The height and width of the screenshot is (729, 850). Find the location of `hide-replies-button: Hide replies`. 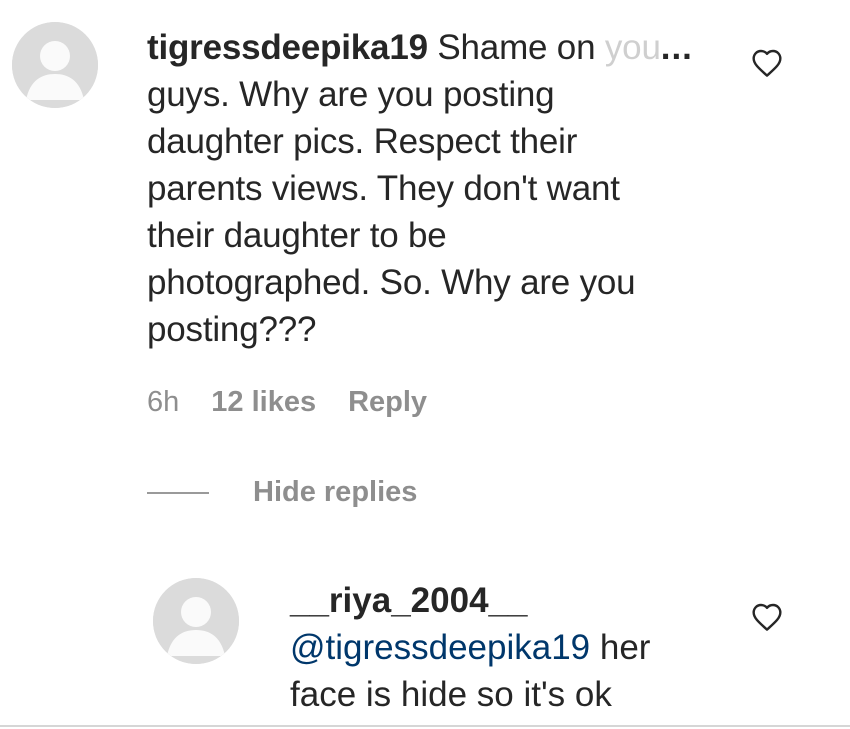

hide-replies-button: Hide replies is located at coordinates (282, 492).